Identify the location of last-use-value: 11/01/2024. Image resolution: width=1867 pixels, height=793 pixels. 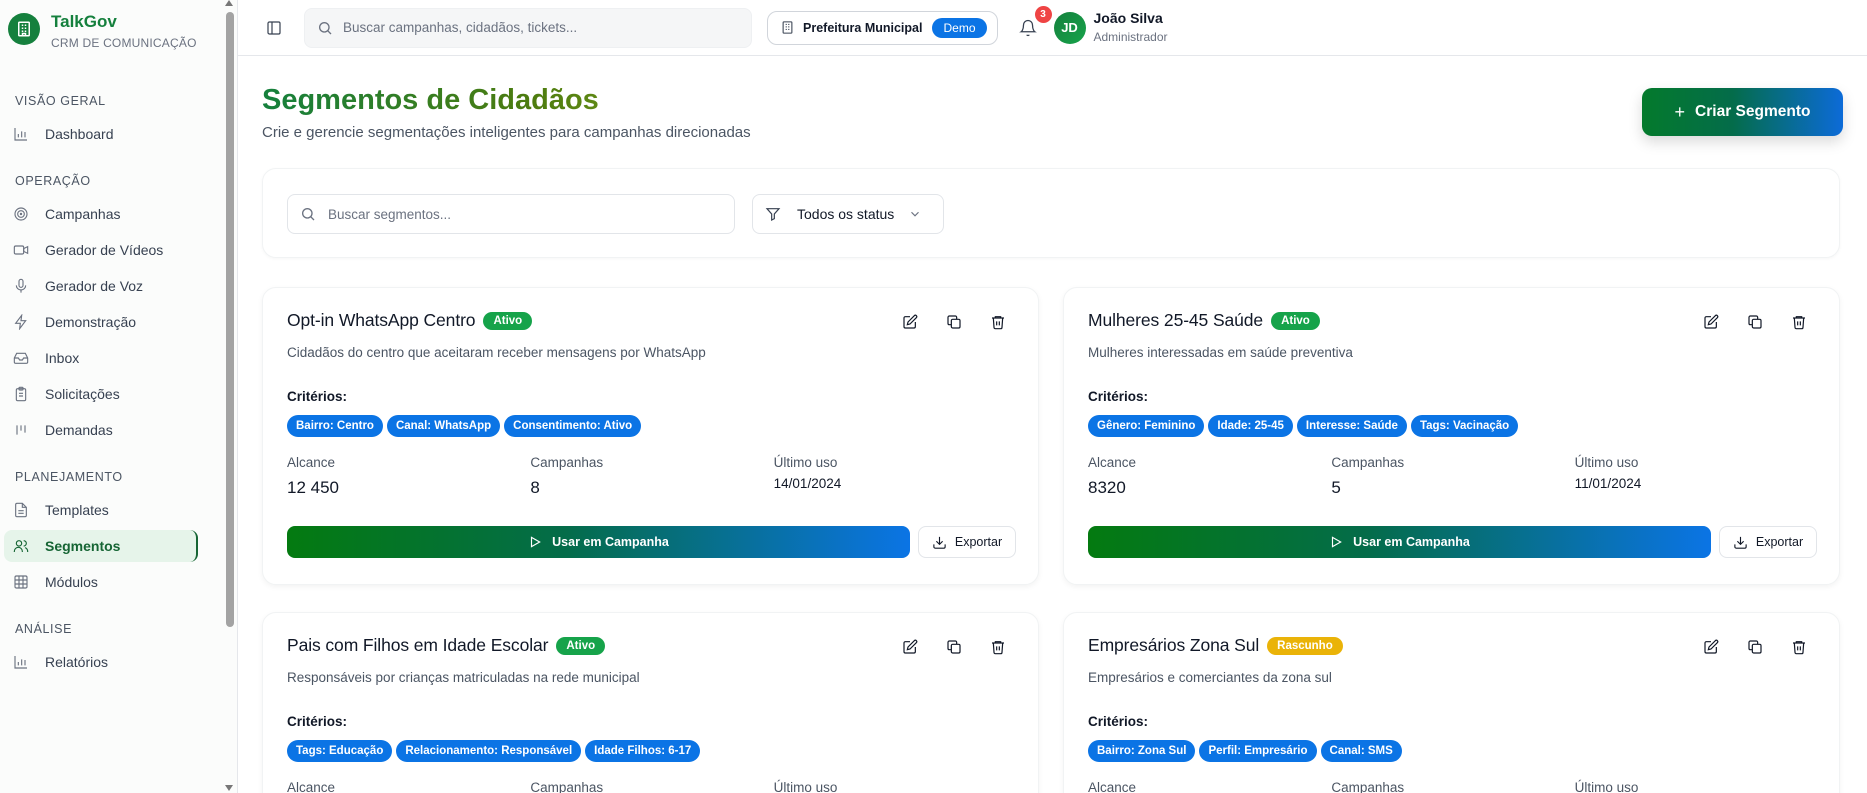
(1608, 483).